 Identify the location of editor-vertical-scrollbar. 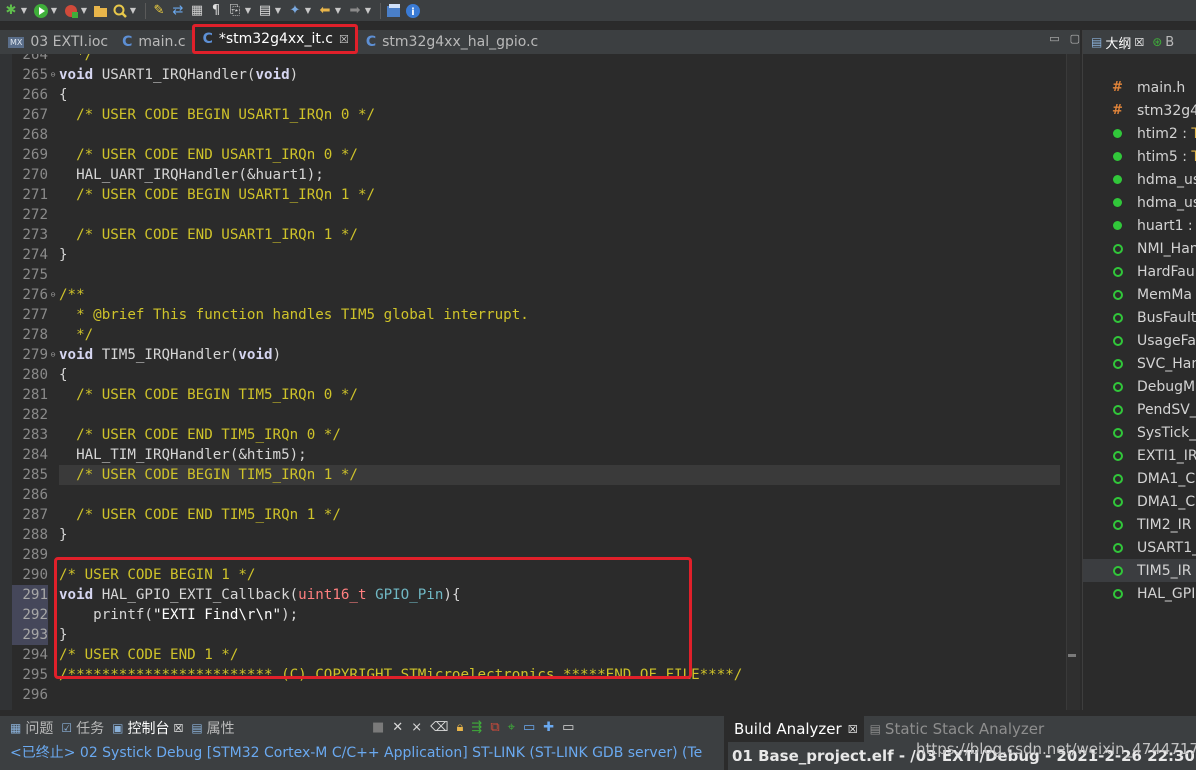
(1073, 382).